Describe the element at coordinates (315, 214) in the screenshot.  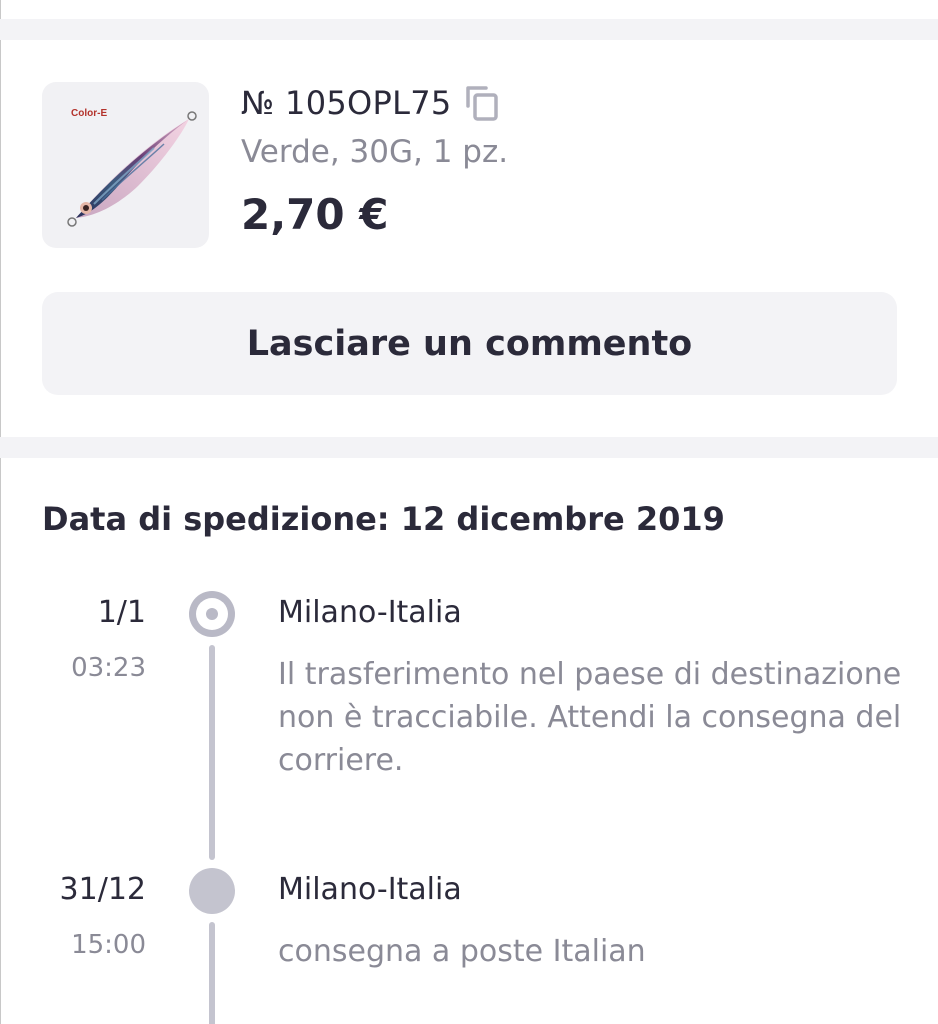
I see `product-price: 2,70 €` at that location.